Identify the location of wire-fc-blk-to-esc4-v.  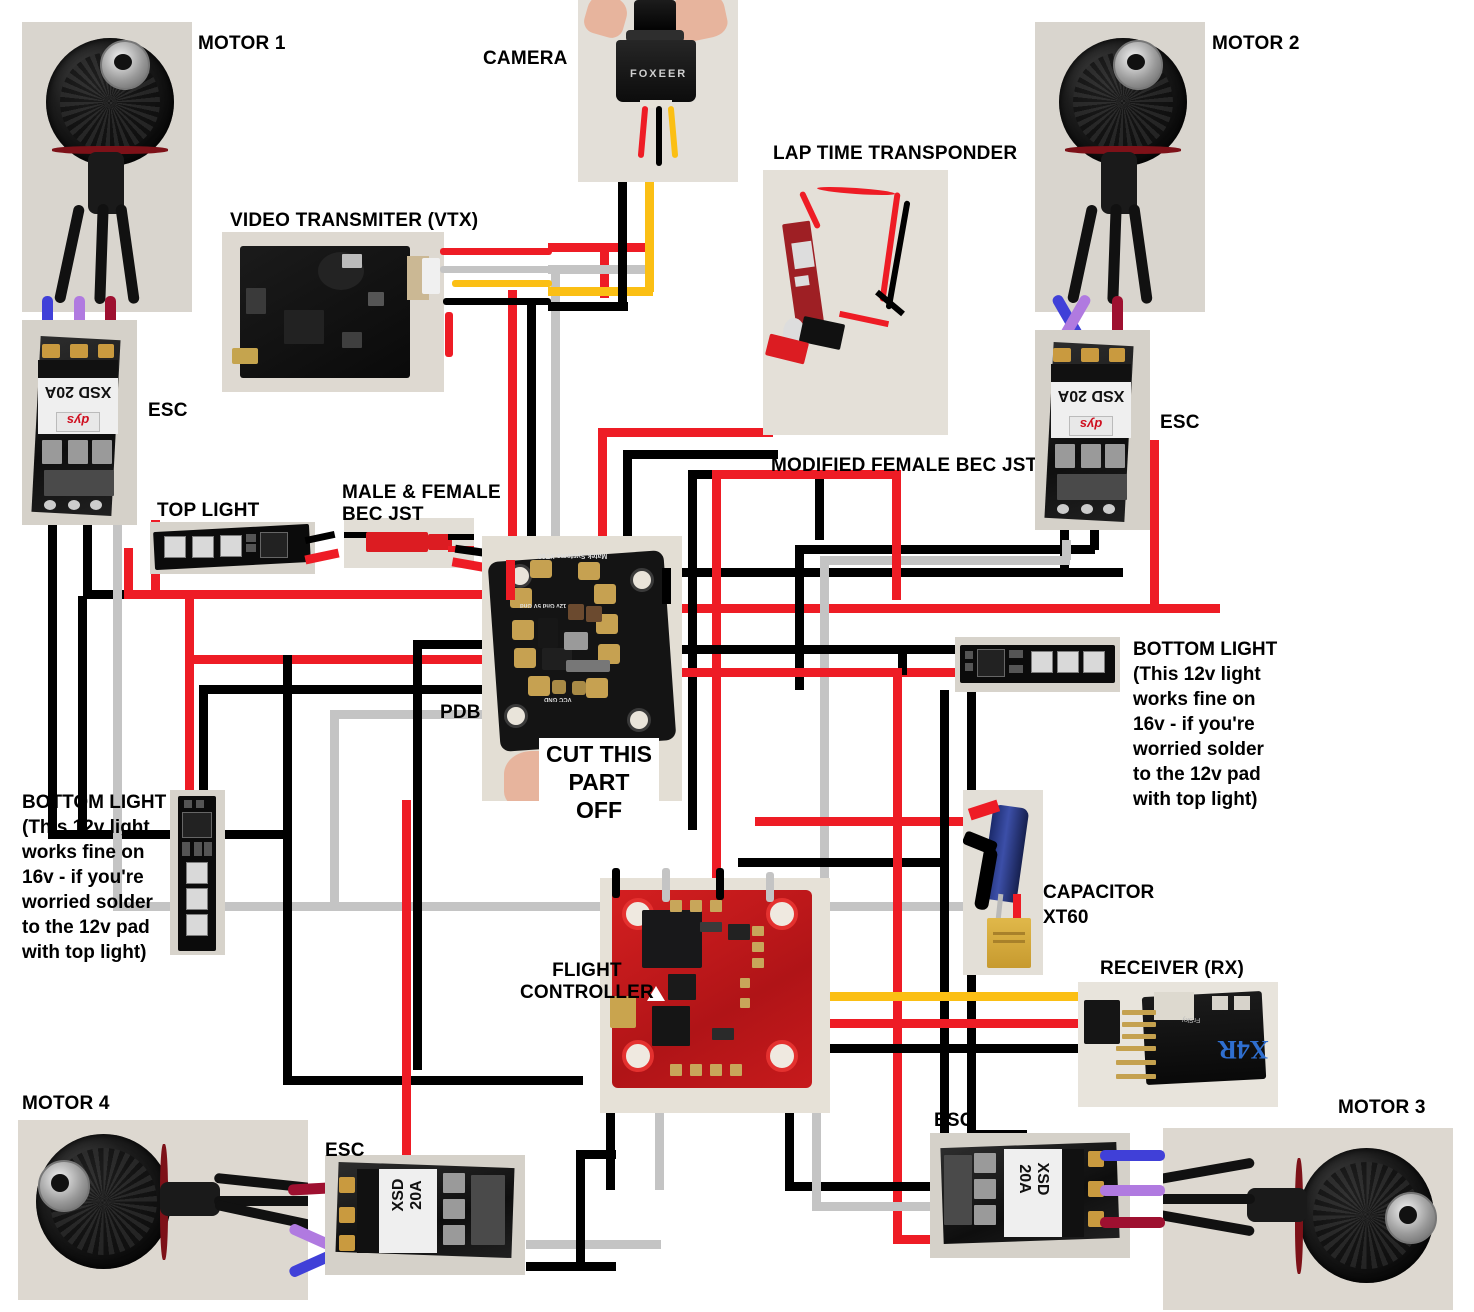
(580, 1207).